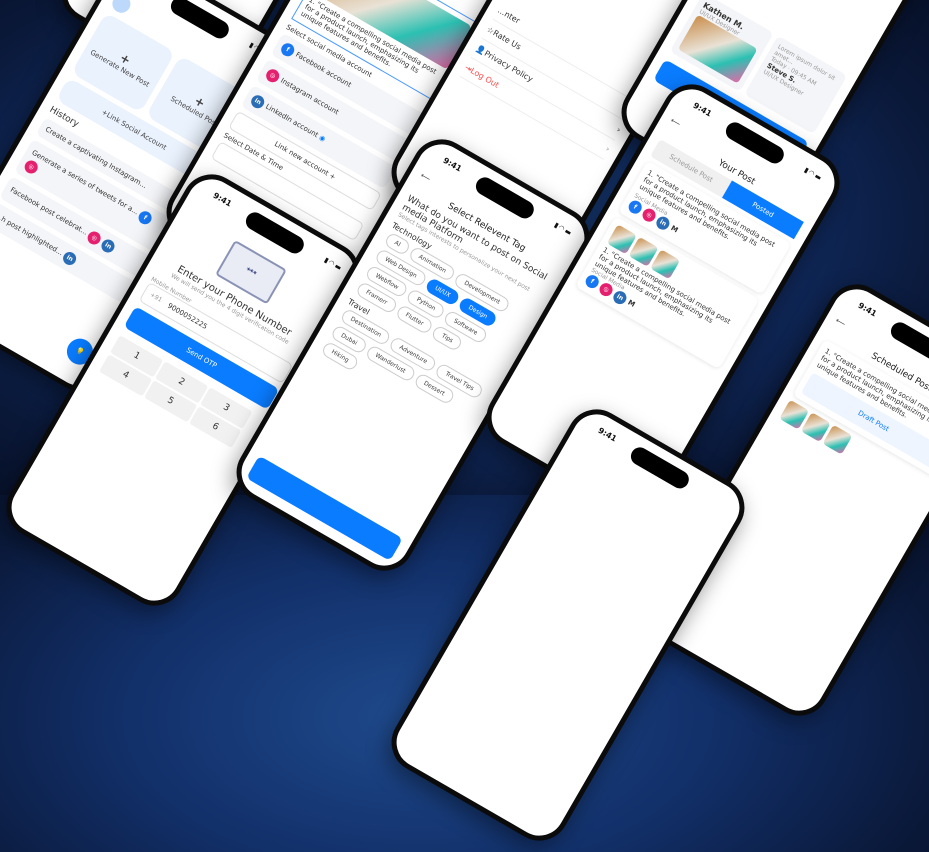  Describe the element at coordinates (121, 8) in the screenshot. I see `app-logo` at that location.